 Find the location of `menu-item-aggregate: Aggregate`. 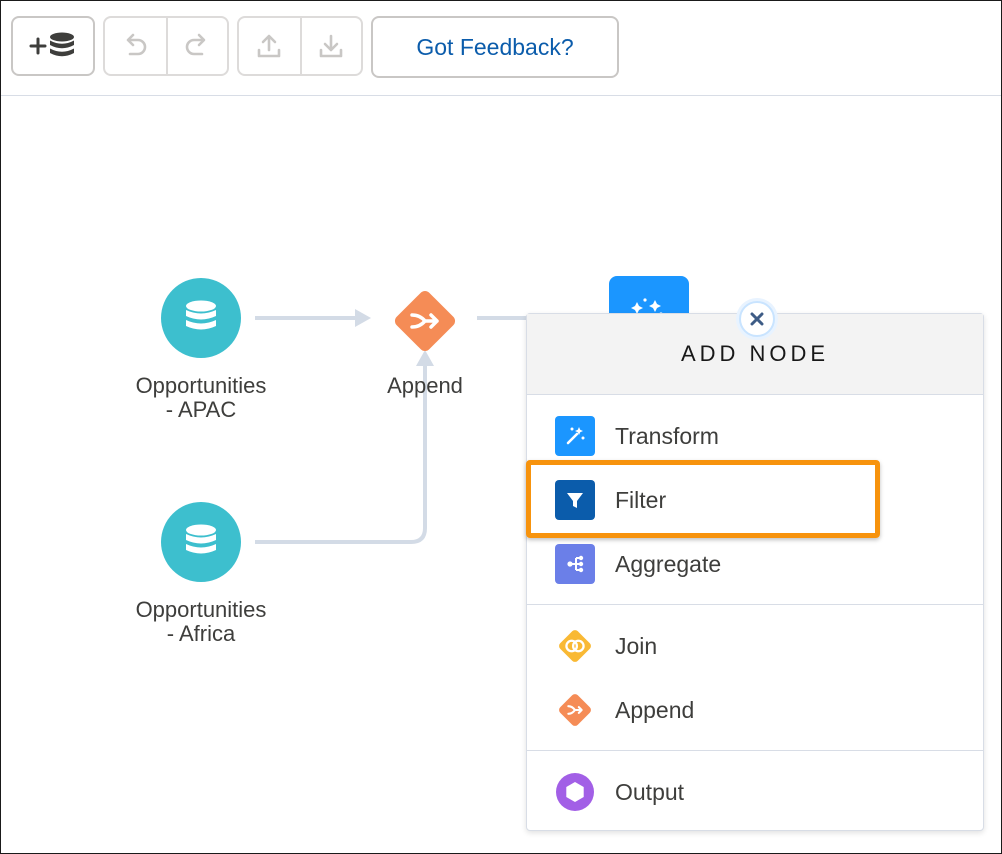

menu-item-aggregate: Aggregate is located at coordinates (755, 564).